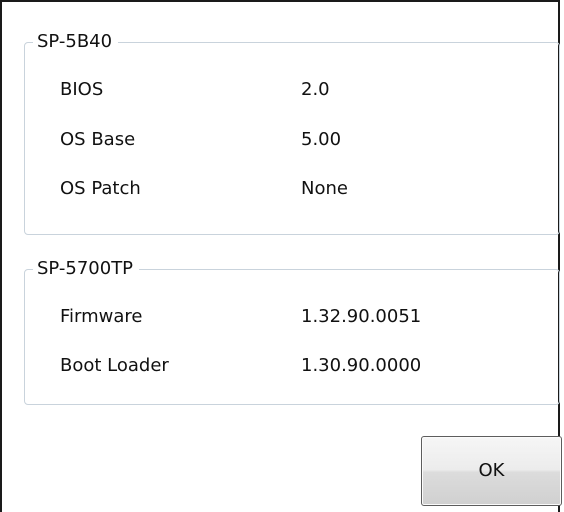 The width and height of the screenshot is (564, 512). What do you see at coordinates (100, 188) in the screenshot?
I see `os-patch-label: OS Patch` at bounding box center [100, 188].